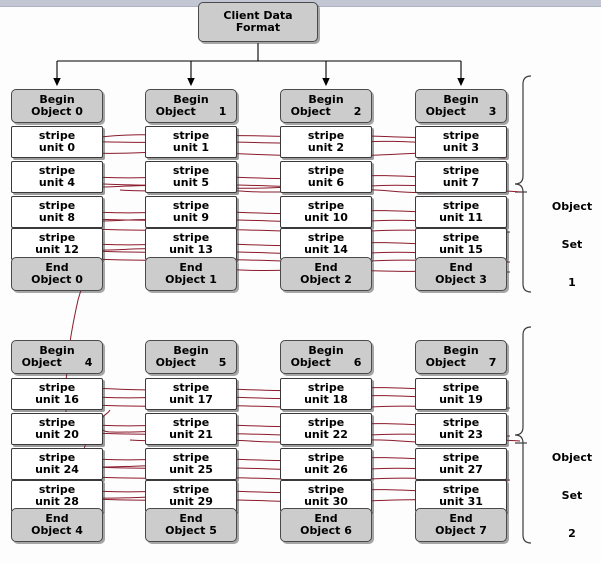  What do you see at coordinates (461, 525) in the screenshot?
I see `end-object-7: End Object 7` at bounding box center [461, 525].